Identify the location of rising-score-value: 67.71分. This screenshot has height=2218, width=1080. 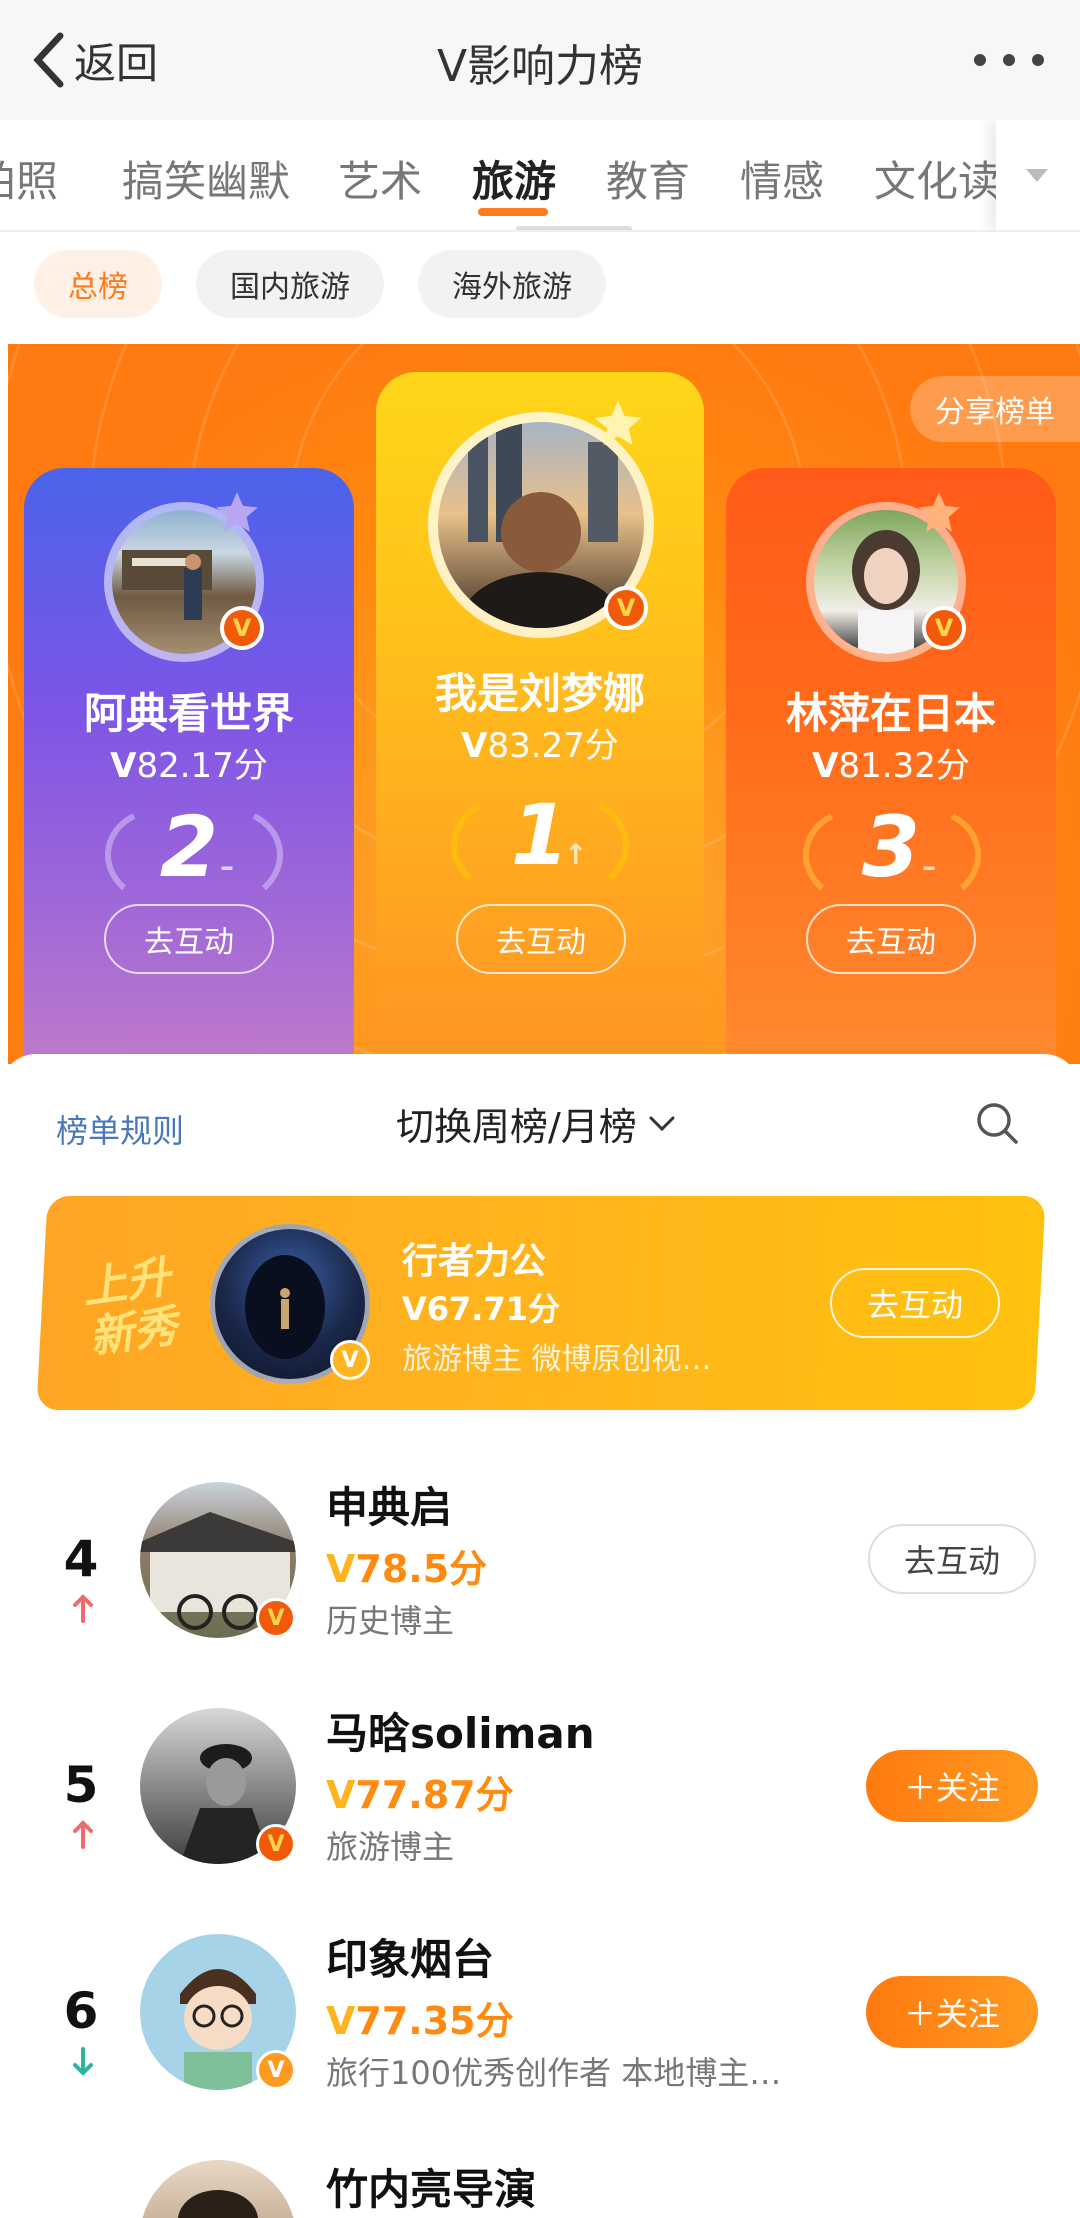
(493, 1309).